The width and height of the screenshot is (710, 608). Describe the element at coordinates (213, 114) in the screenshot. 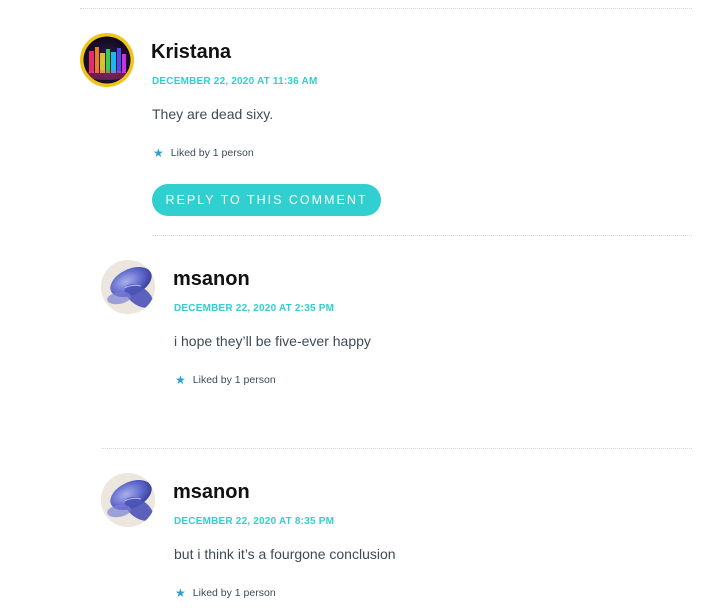

I see `comment-text: They are dead sixy.` at that location.